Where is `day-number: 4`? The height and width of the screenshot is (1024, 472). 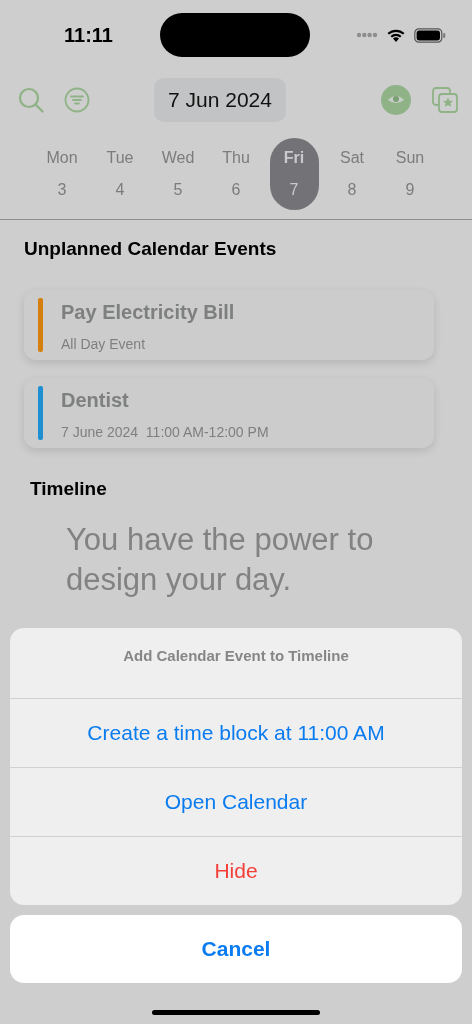
day-number: 4 is located at coordinates (120, 190).